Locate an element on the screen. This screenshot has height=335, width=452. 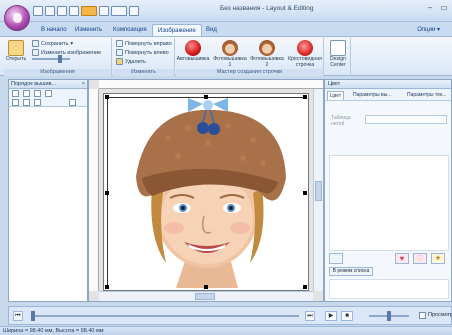
group-wizard-label: Мастер создания строчки is located at coordinates (249, 72).